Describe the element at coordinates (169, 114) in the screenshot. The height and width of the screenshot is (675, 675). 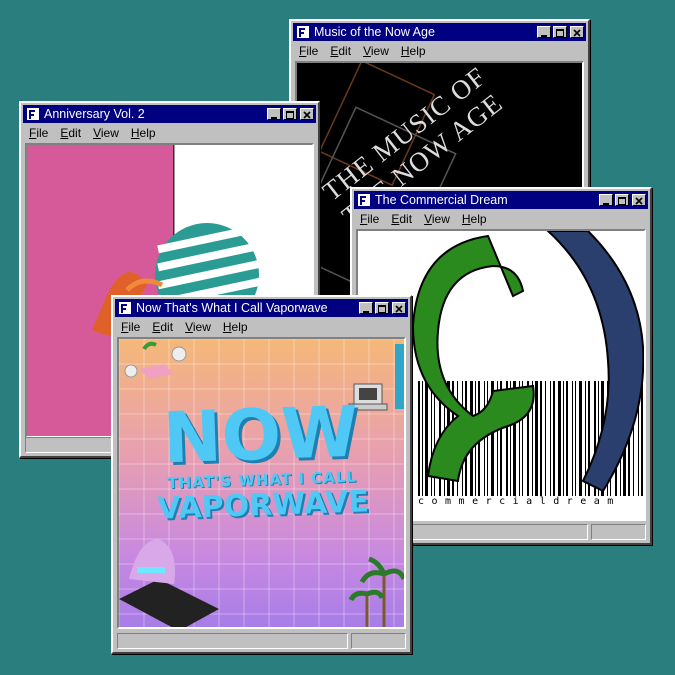
I see `title-bar: Anniversary Vol. 2` at that location.